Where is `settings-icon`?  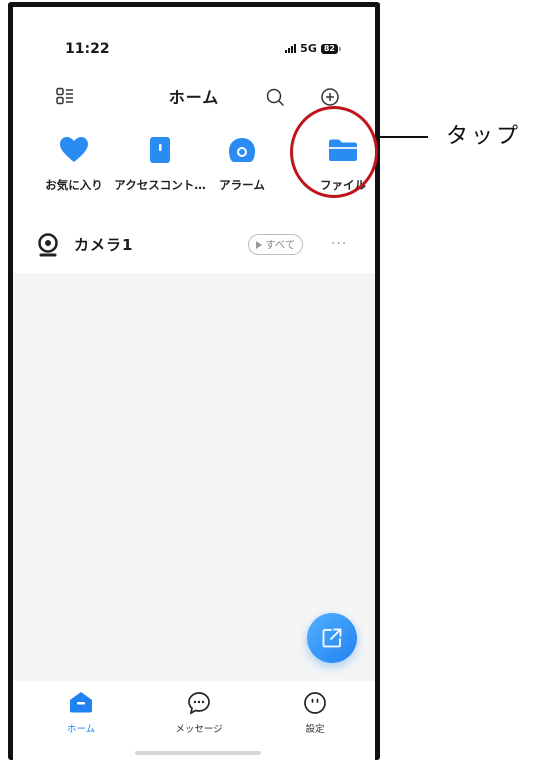
settings-icon is located at coordinates (315, 703).